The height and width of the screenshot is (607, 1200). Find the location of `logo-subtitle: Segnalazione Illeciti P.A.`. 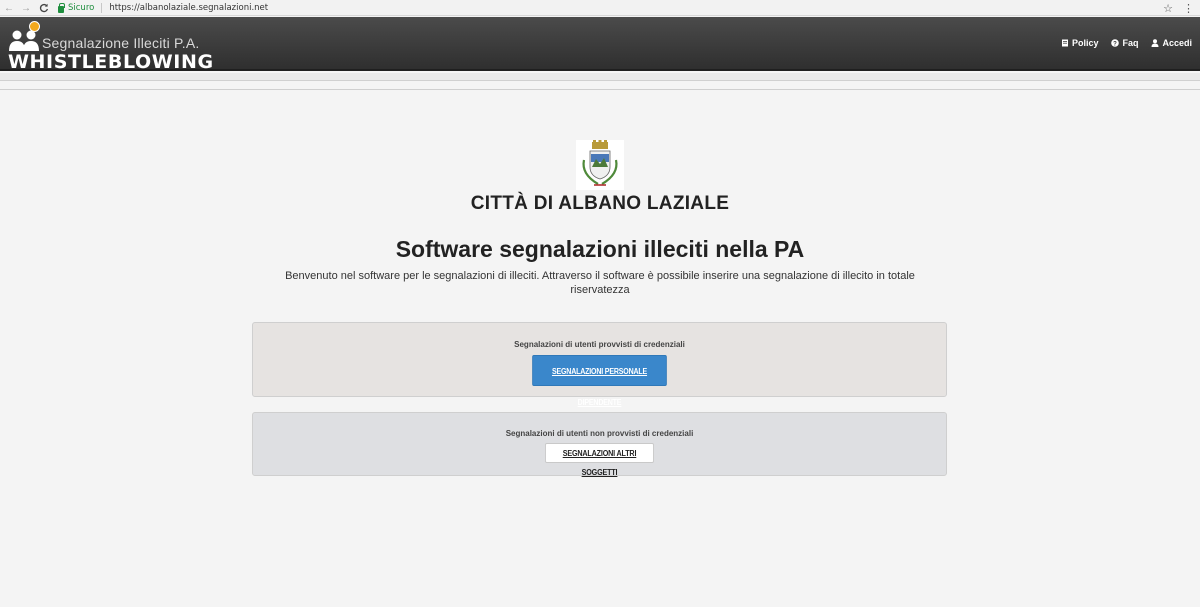

logo-subtitle: Segnalazione Illeciti P.A. is located at coordinates (121, 43).